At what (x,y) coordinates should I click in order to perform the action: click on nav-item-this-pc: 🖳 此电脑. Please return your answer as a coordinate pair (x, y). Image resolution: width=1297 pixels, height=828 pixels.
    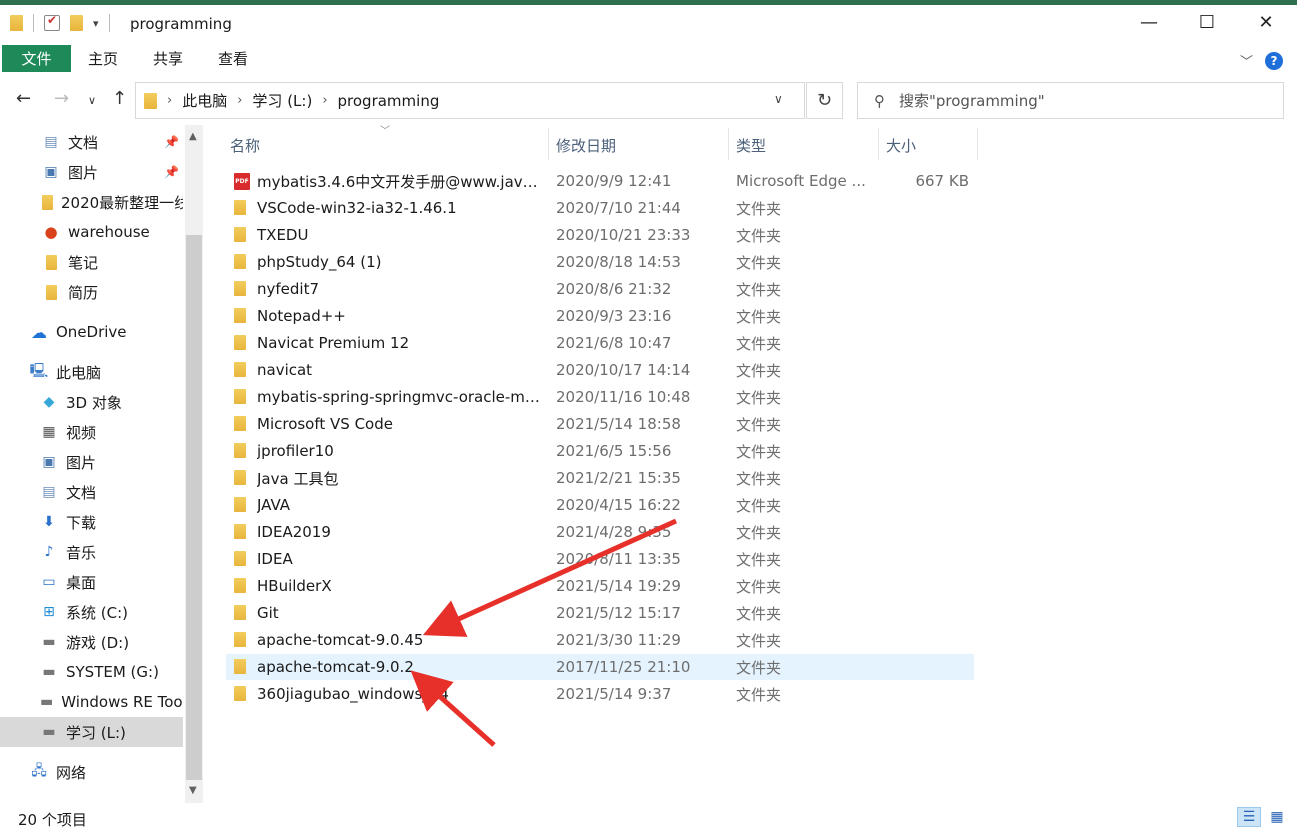
    Looking at the image, I should click on (91, 372).